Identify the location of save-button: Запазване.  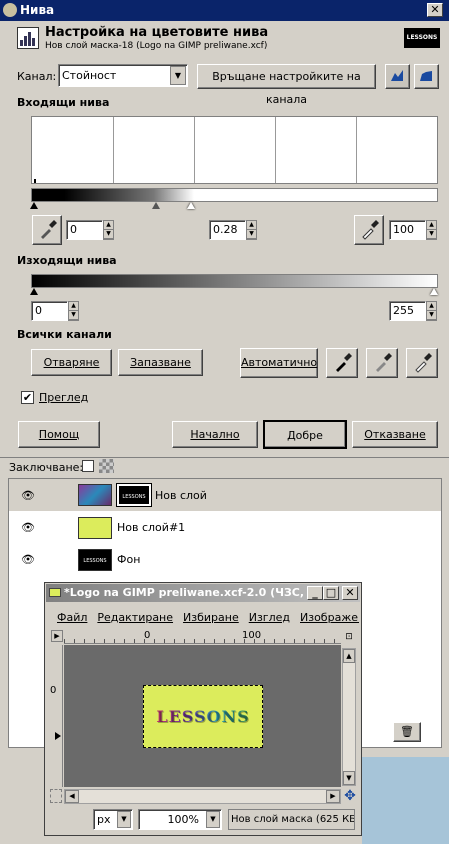
(160, 362).